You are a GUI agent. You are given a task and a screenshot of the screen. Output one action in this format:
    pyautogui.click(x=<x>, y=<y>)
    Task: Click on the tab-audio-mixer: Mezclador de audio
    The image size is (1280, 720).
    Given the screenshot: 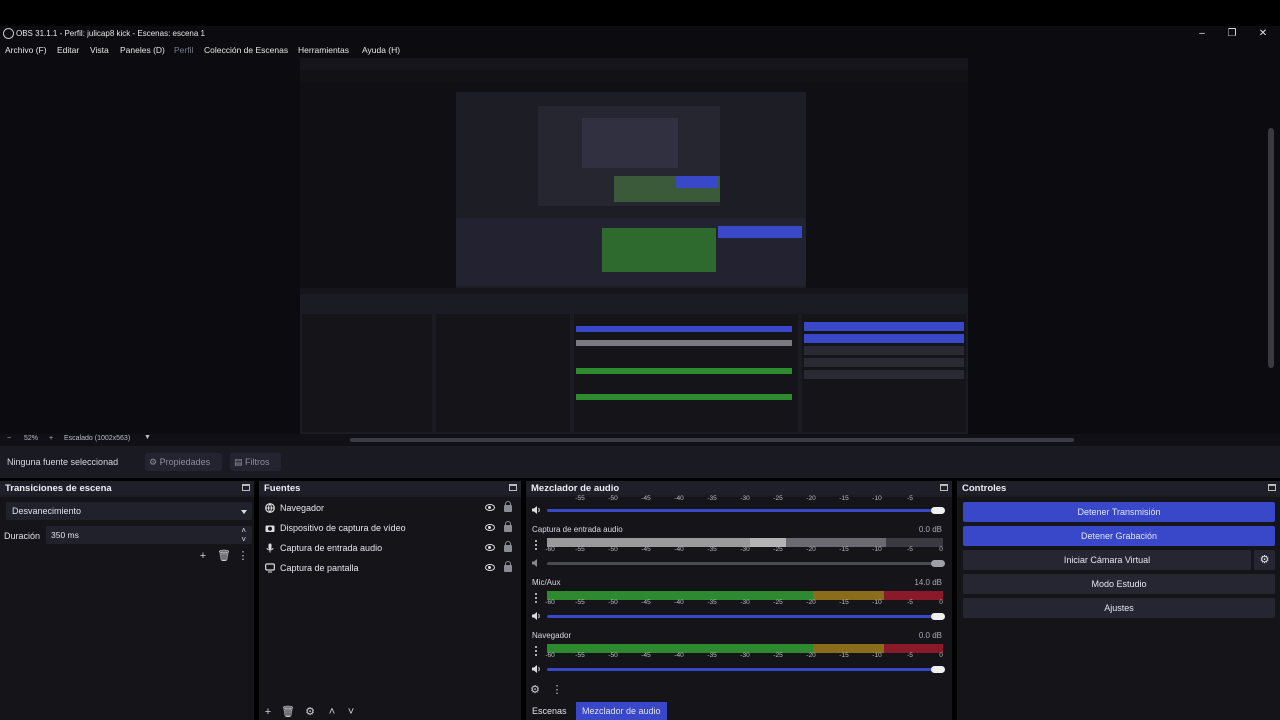 What is the action you would take?
    pyautogui.click(x=621, y=711)
    